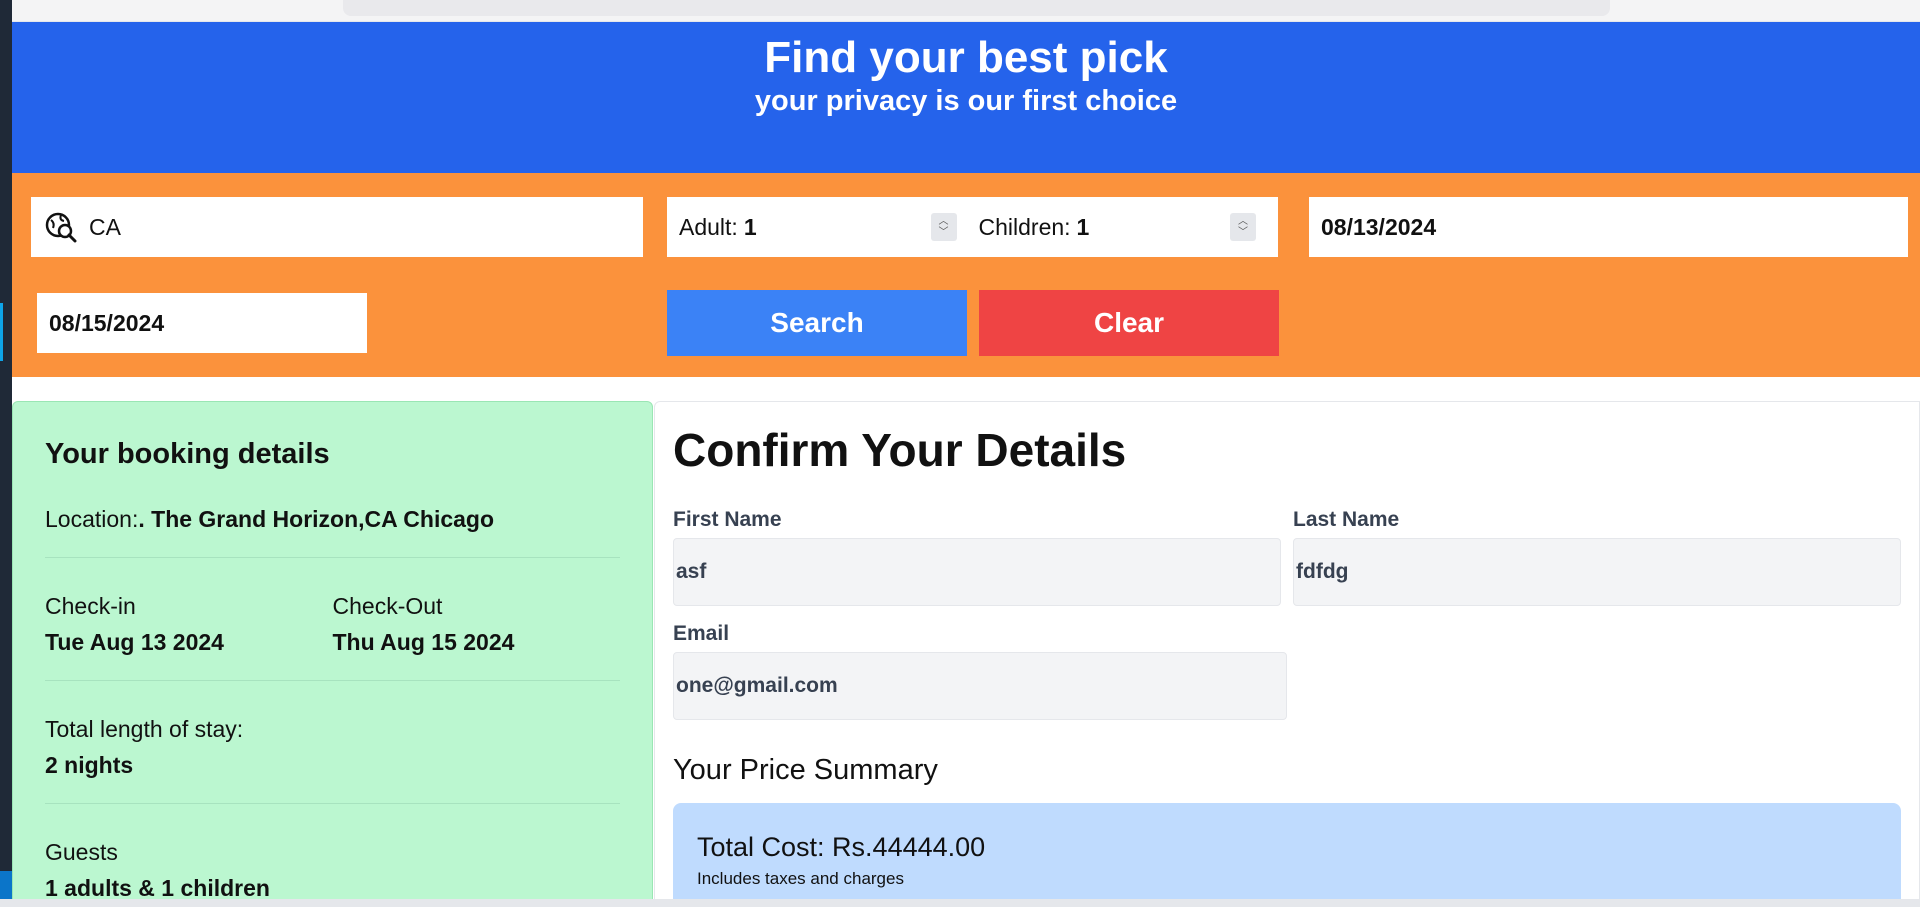 Image resolution: width=1920 pixels, height=907 pixels. Describe the element at coordinates (1346, 519) in the screenshot. I see `last-name-label: Last Name` at that location.